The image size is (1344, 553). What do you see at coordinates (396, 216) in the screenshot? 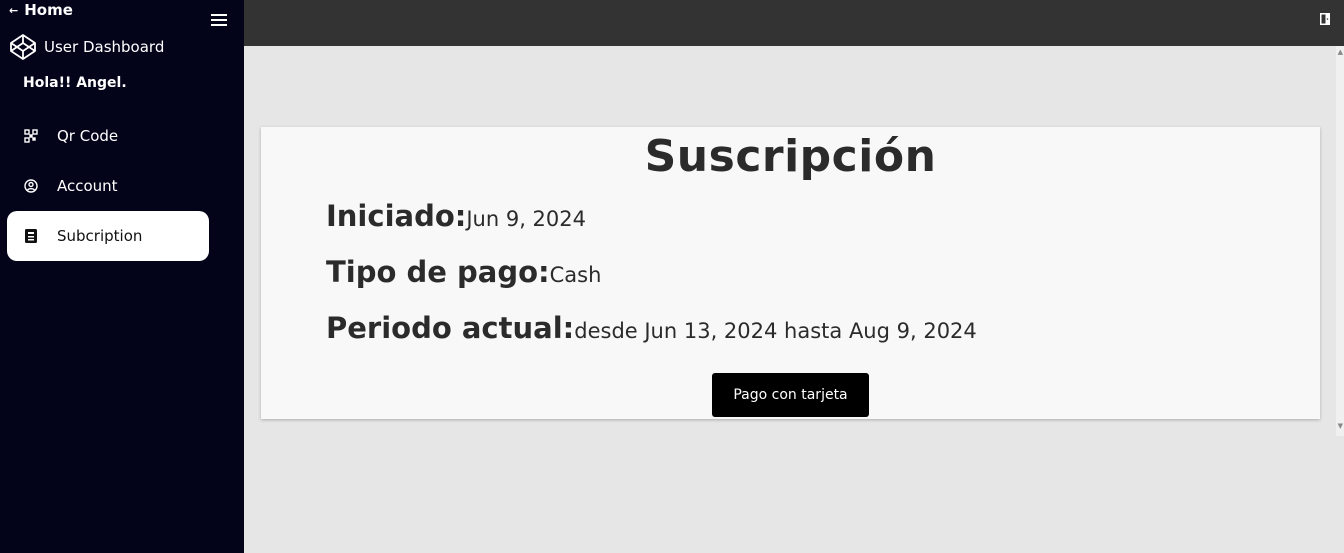
I see `started-label: Iniciado:` at bounding box center [396, 216].